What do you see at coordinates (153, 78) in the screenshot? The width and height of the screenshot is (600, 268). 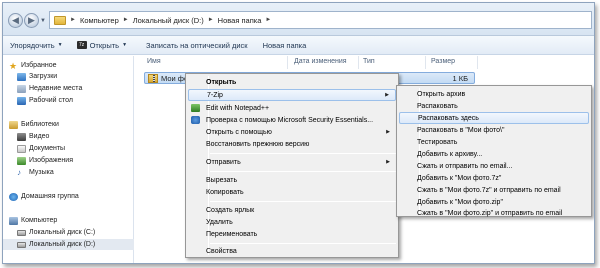 I see `zip-file-icon` at bounding box center [153, 78].